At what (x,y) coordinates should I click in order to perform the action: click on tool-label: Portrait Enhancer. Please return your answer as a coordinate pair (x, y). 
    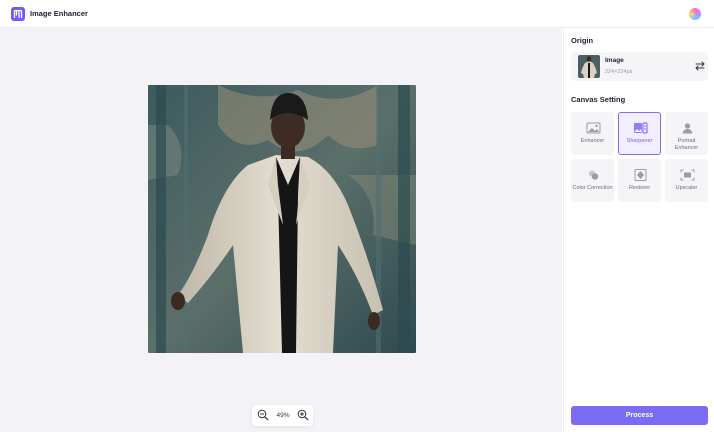
    Looking at the image, I should click on (686, 144).